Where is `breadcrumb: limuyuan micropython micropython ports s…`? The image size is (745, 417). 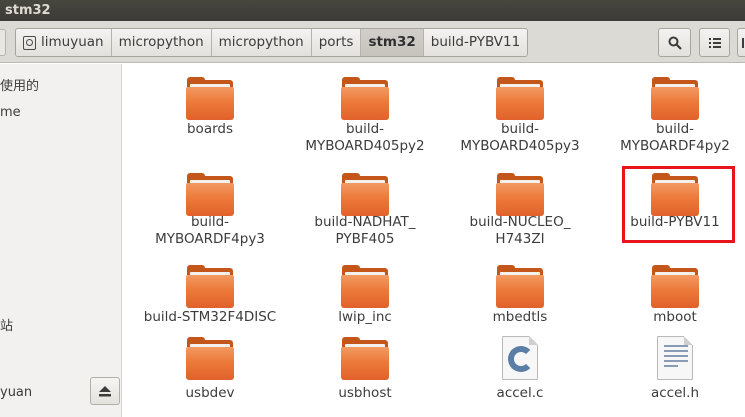
breadcrumb: limuyuan micropython micropython ports s… is located at coordinates (272, 42).